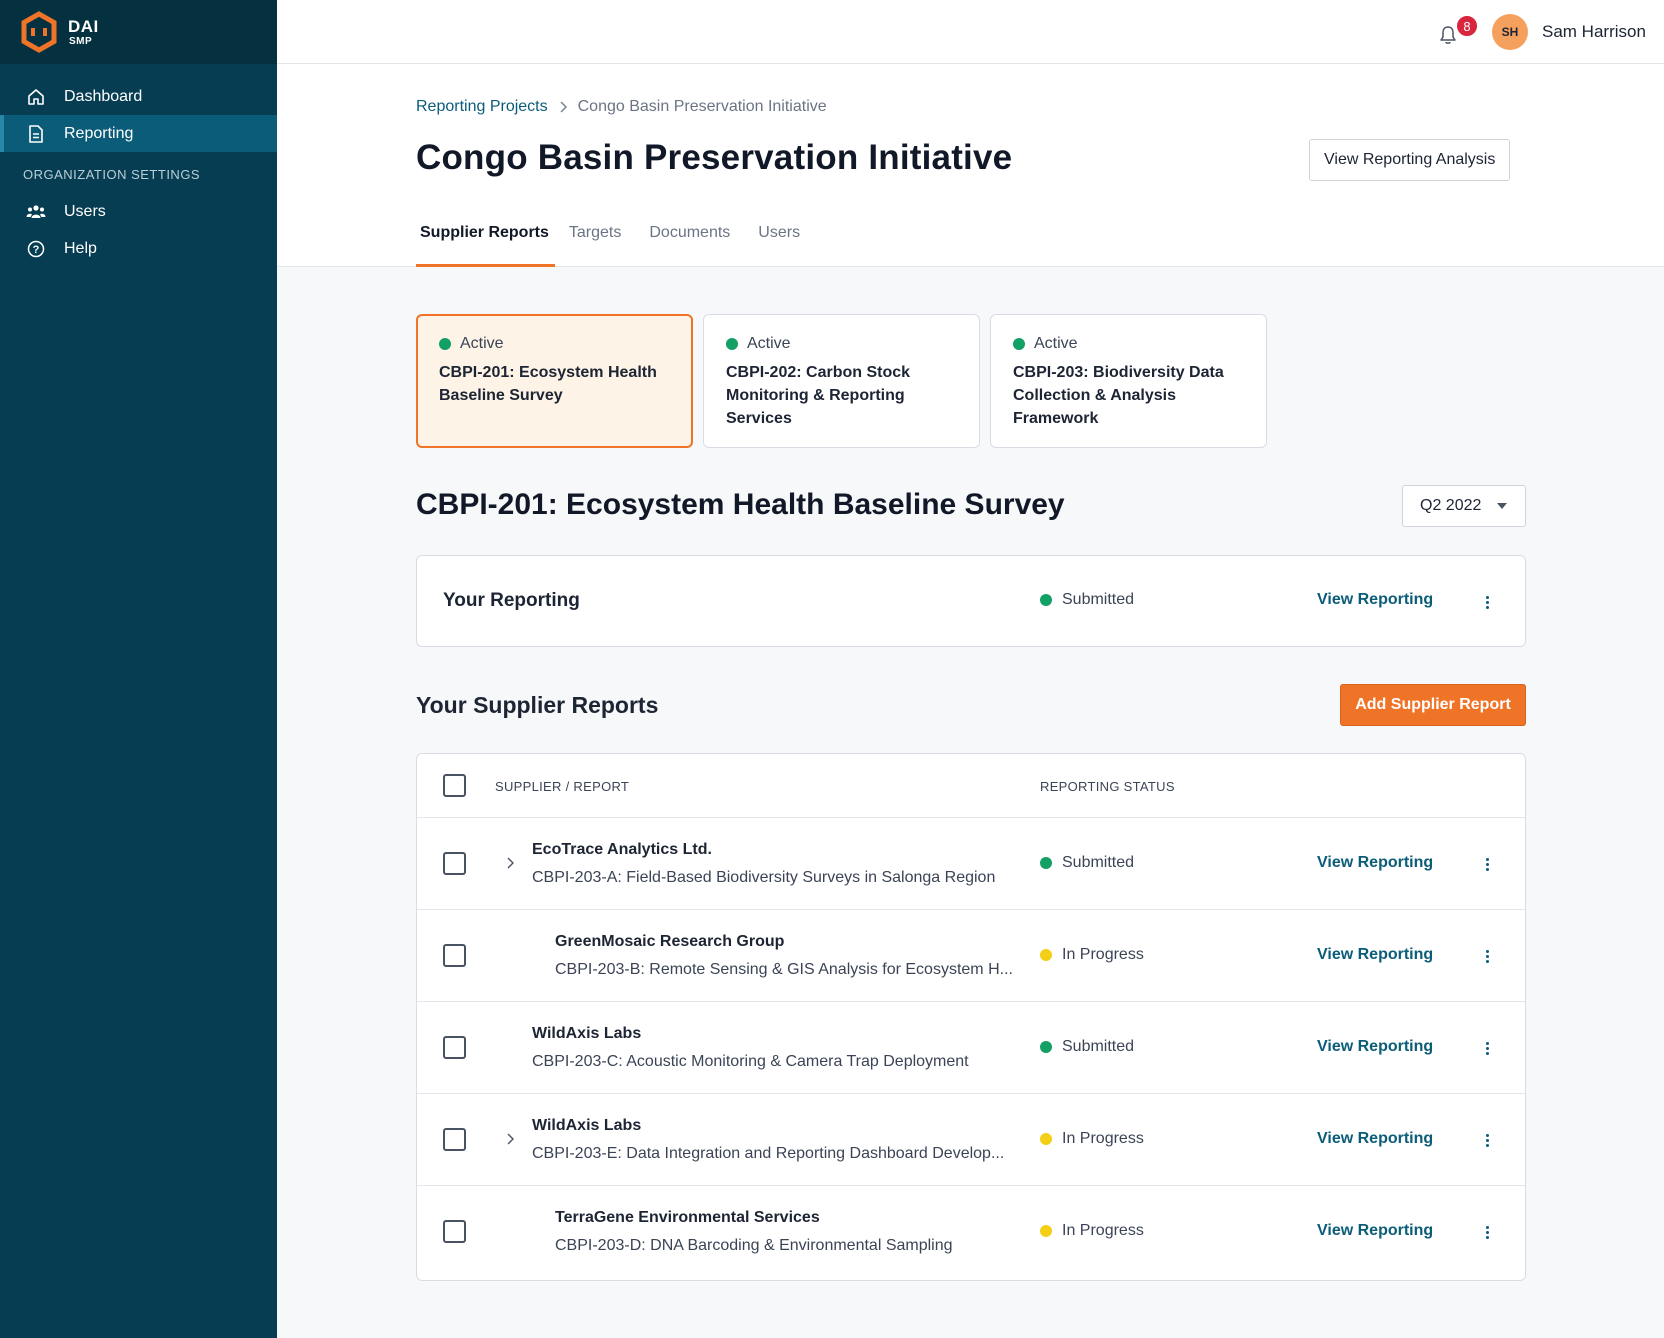  What do you see at coordinates (454, 785) in the screenshot?
I see `select-all-checkbox` at bounding box center [454, 785].